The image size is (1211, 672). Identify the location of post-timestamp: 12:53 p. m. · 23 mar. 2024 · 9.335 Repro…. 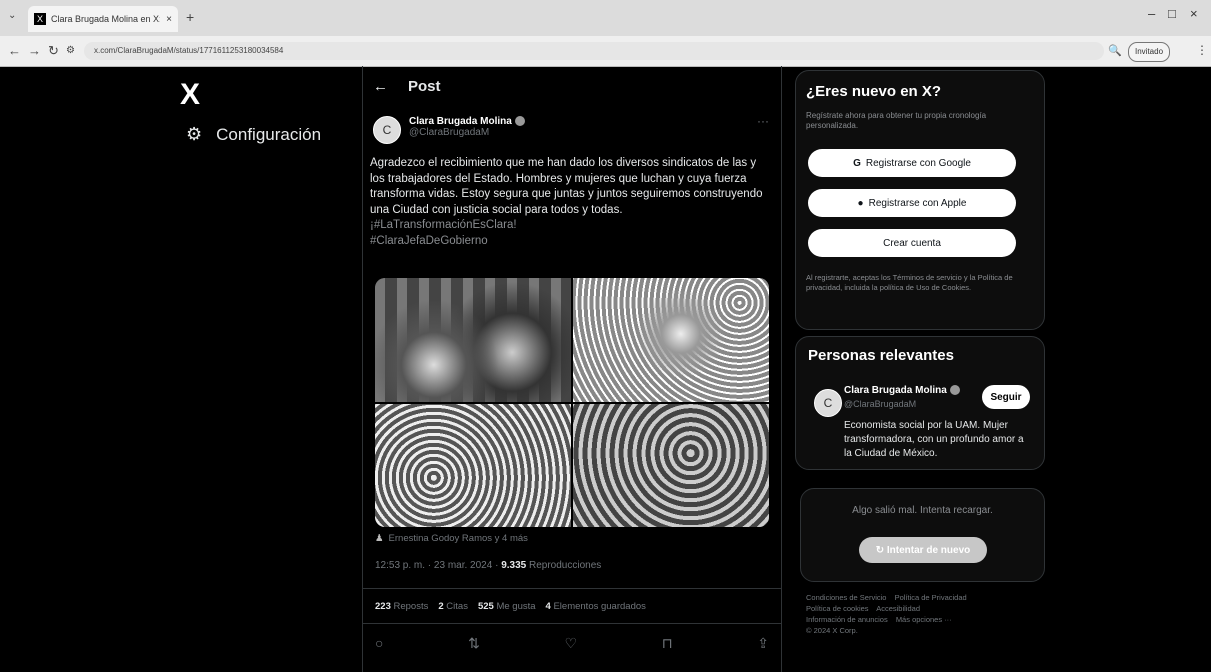
(488, 565).